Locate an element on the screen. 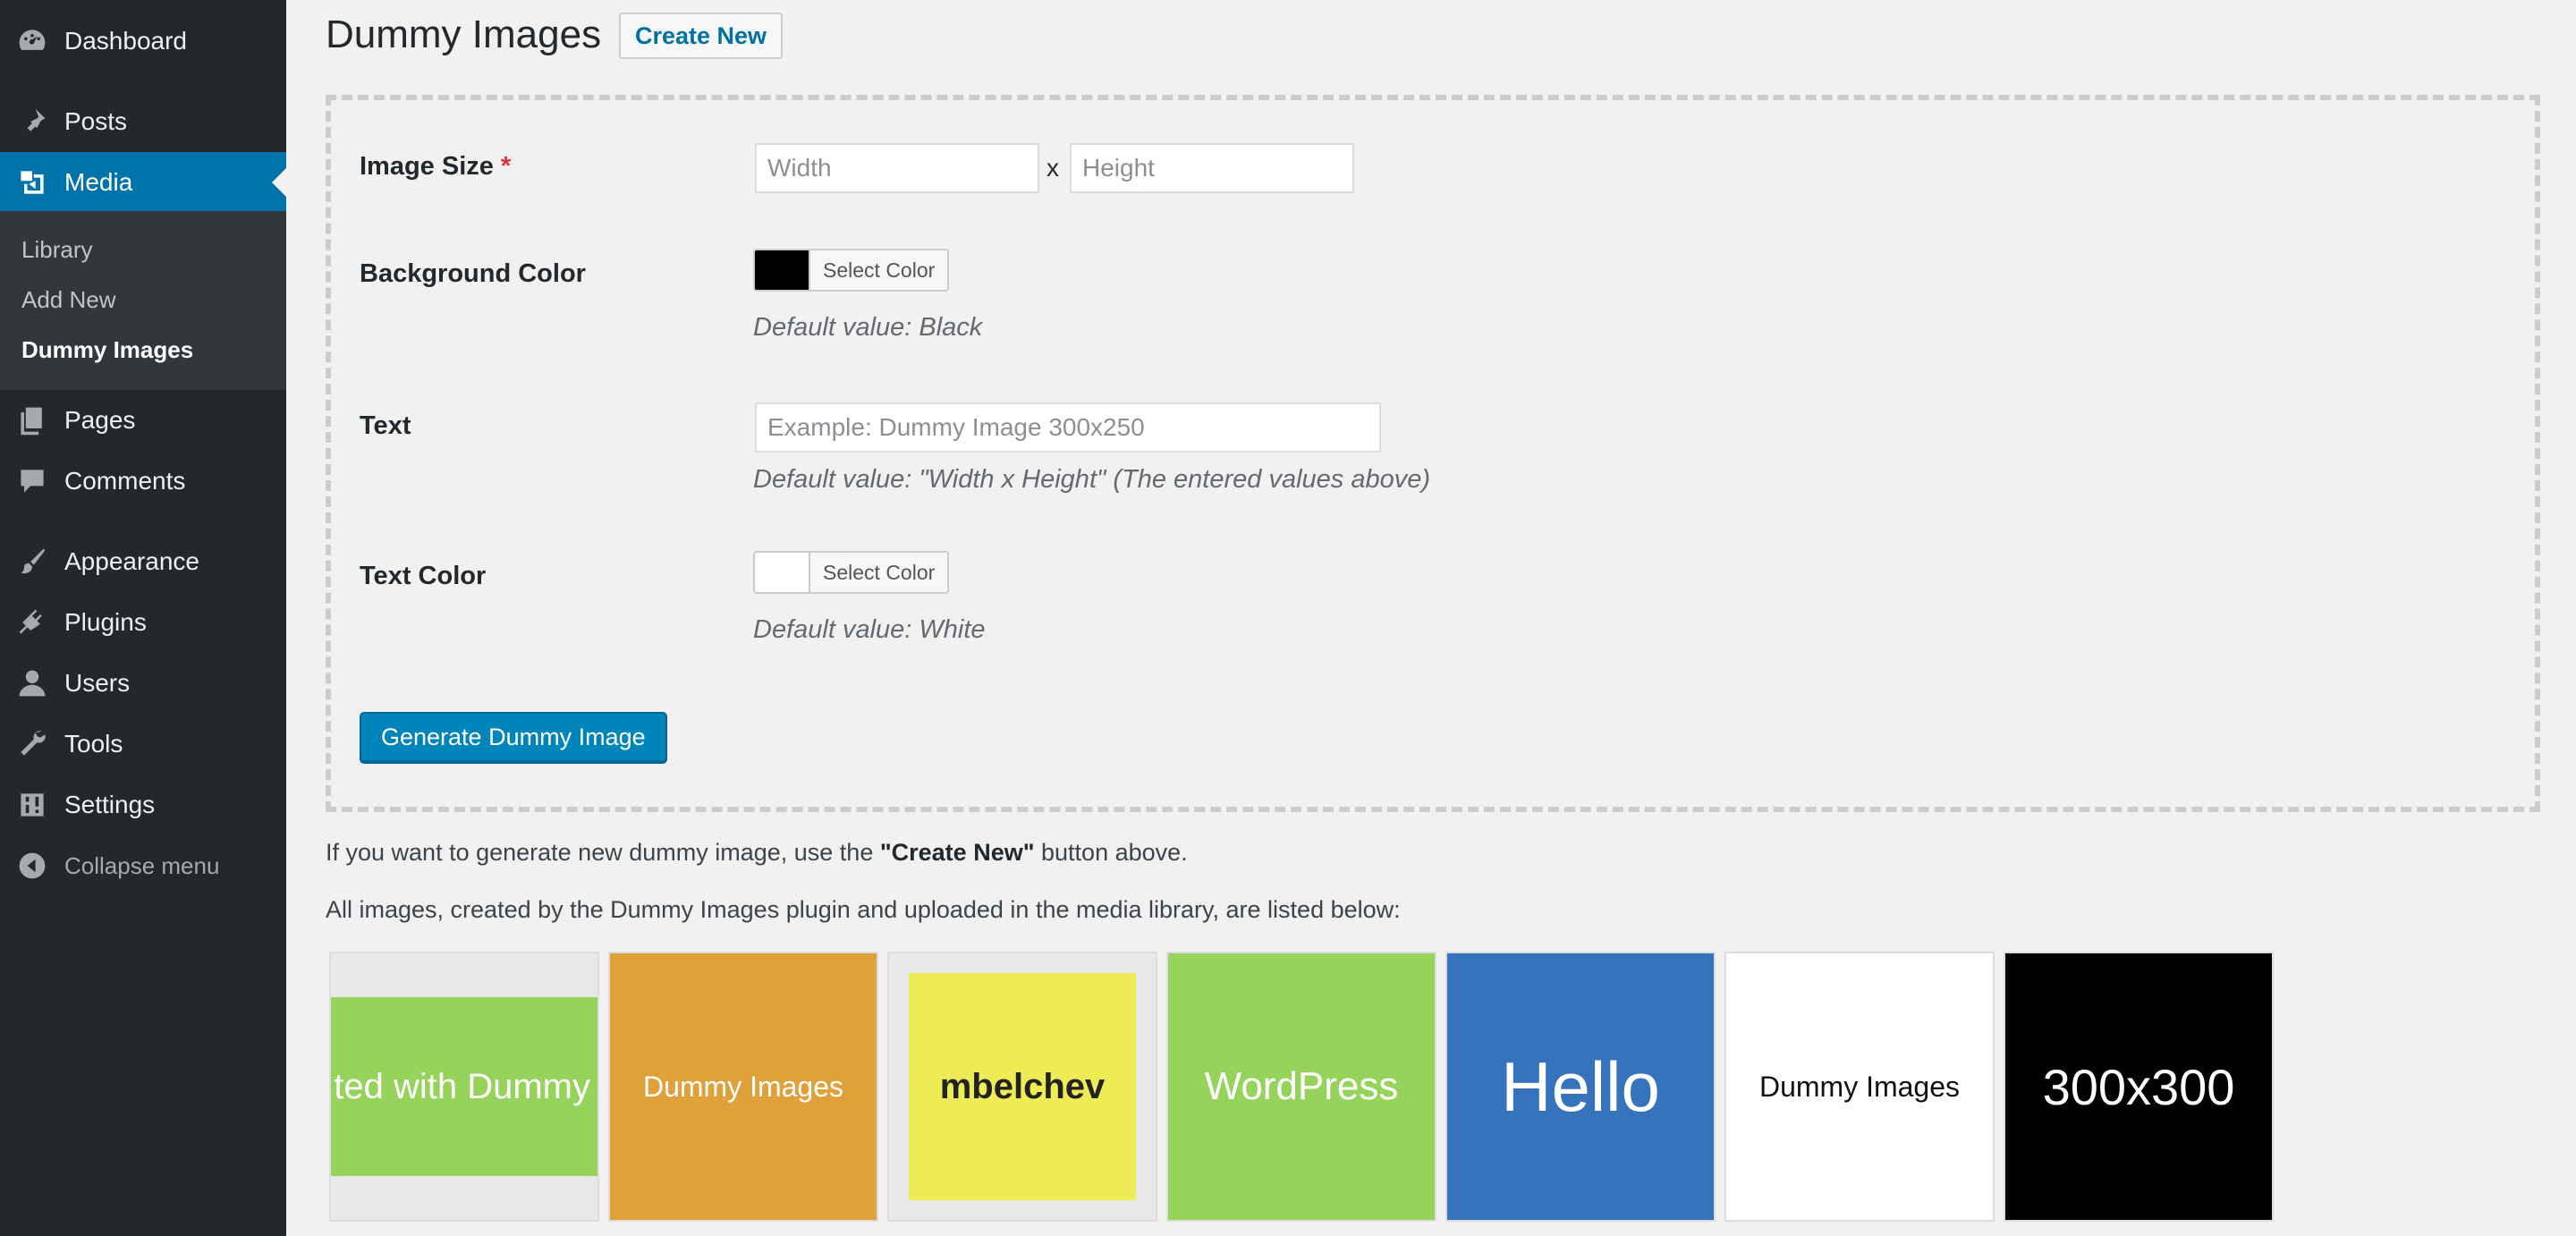 The height and width of the screenshot is (1236, 2576). sidebar-item-label: Pages is located at coordinates (100, 420).